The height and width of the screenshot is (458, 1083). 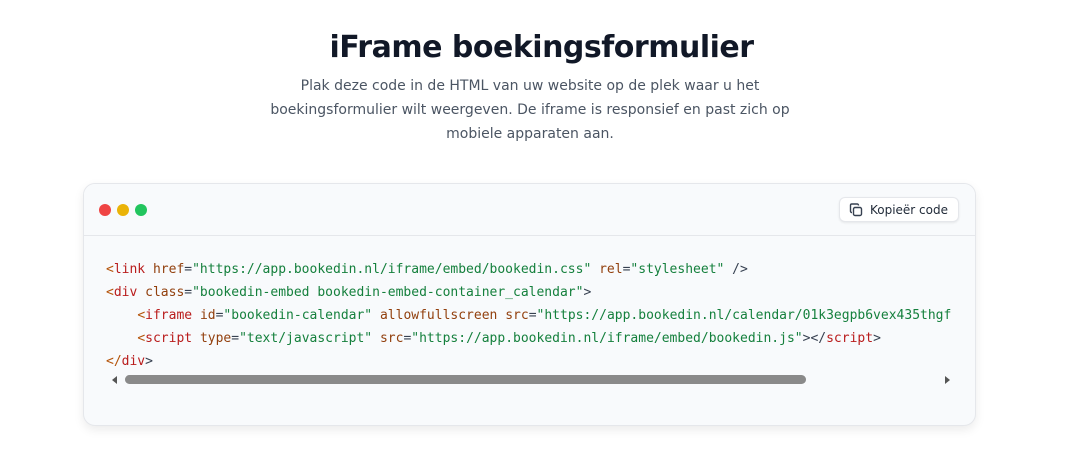 I want to click on code-token-attr: rel, so click(x=611, y=269).